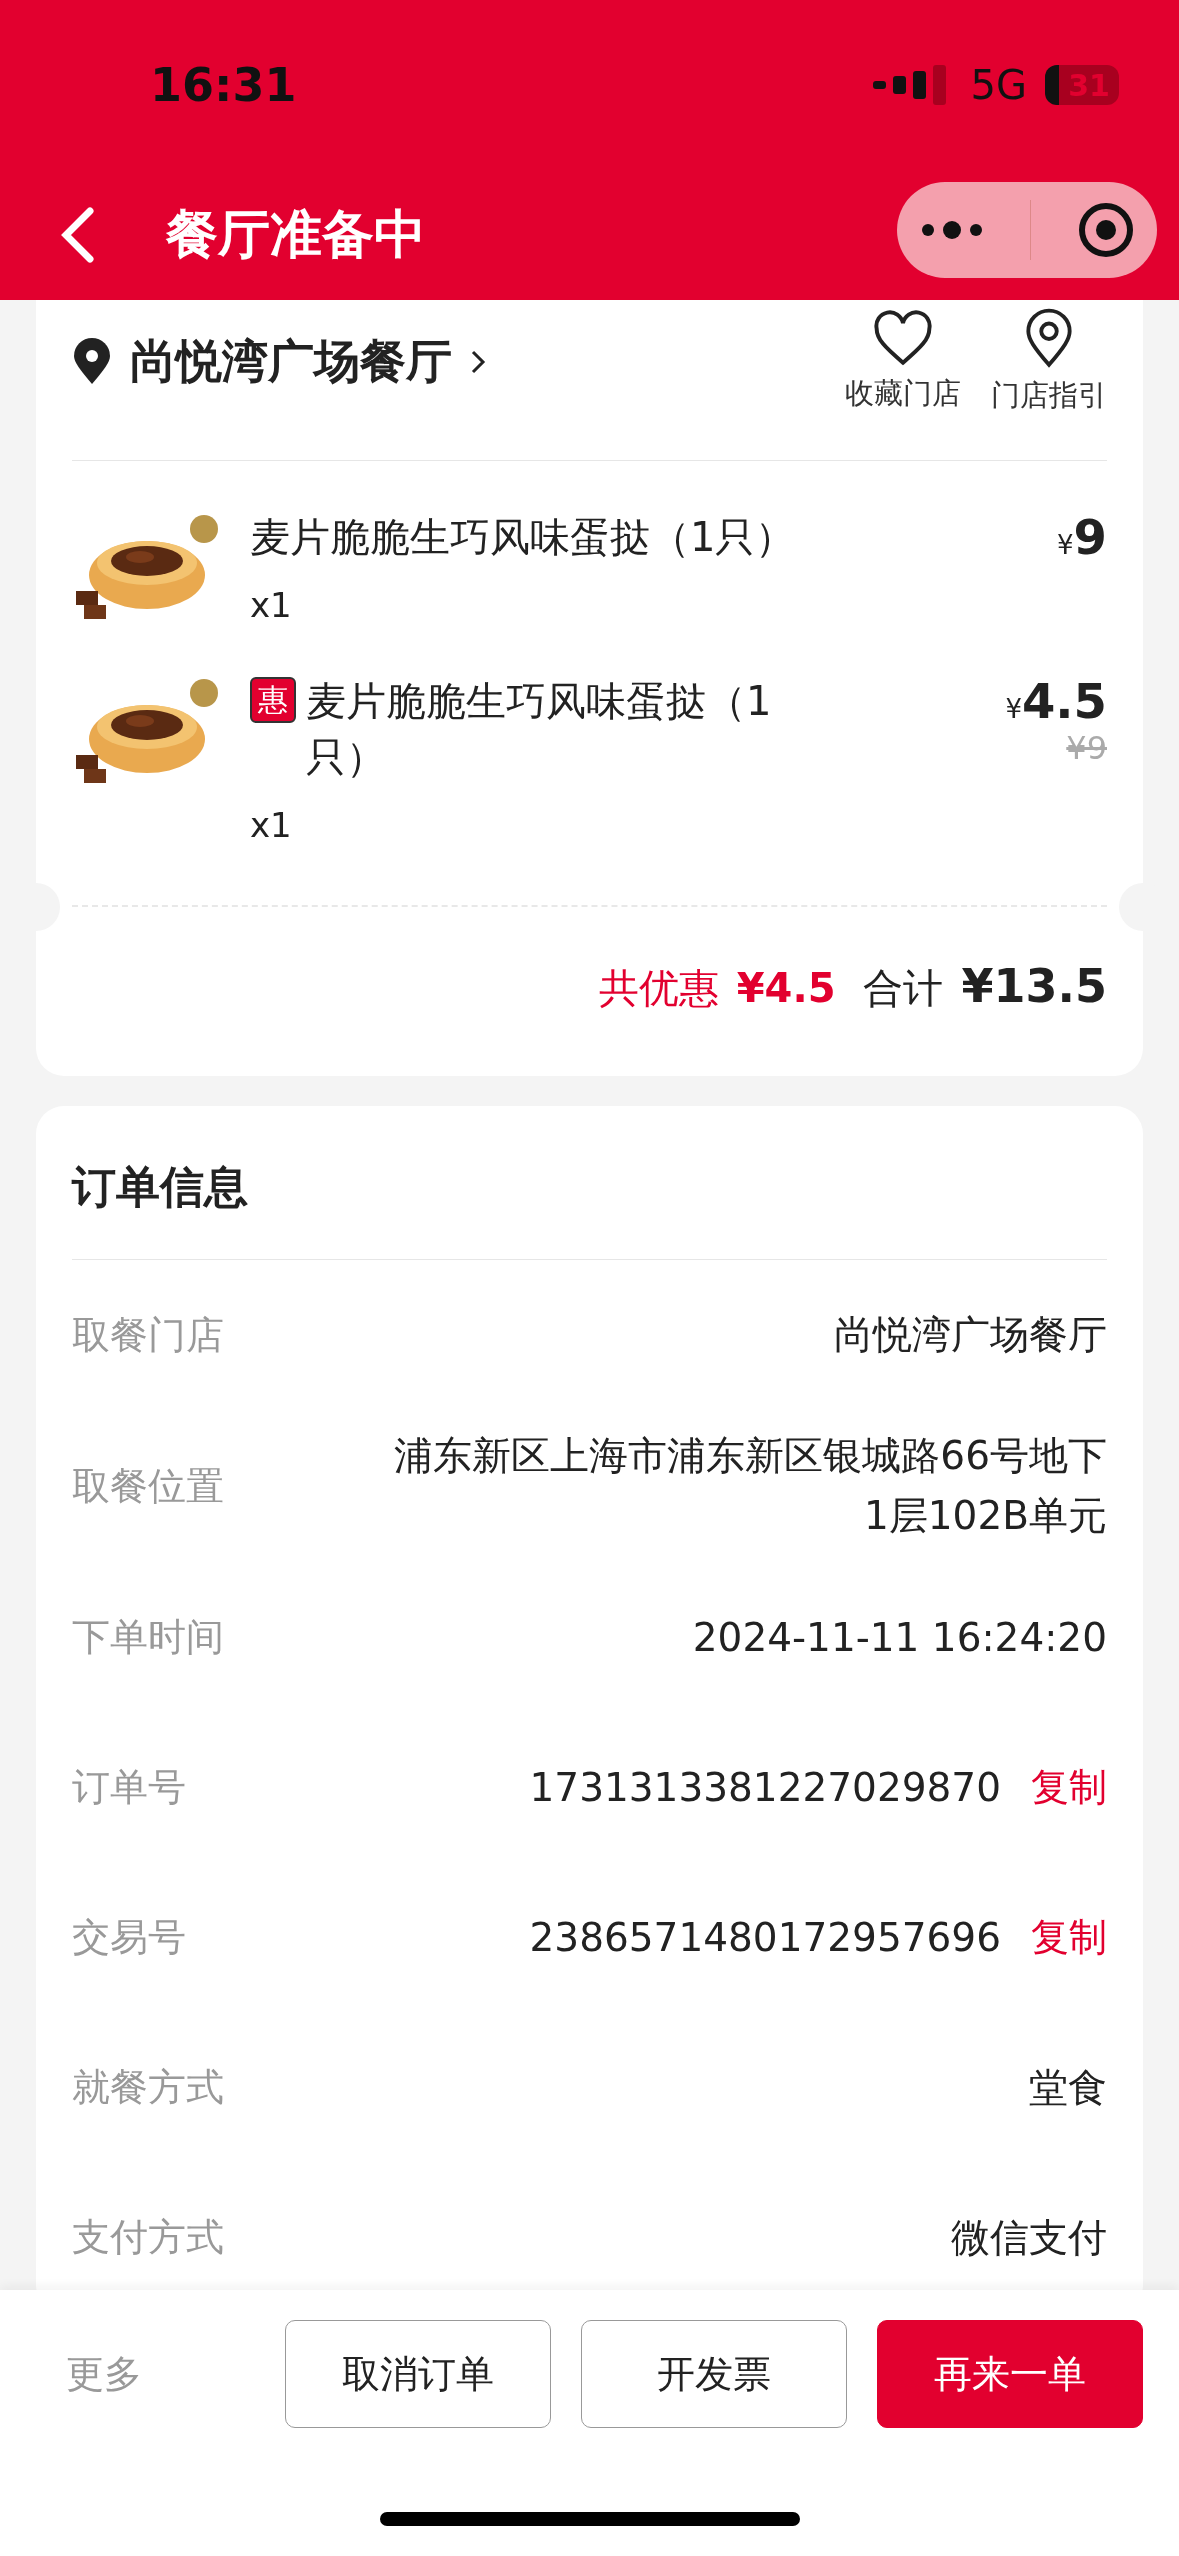 The image size is (1179, 2556). I want to click on action-button: 取消订单, so click(418, 2374).